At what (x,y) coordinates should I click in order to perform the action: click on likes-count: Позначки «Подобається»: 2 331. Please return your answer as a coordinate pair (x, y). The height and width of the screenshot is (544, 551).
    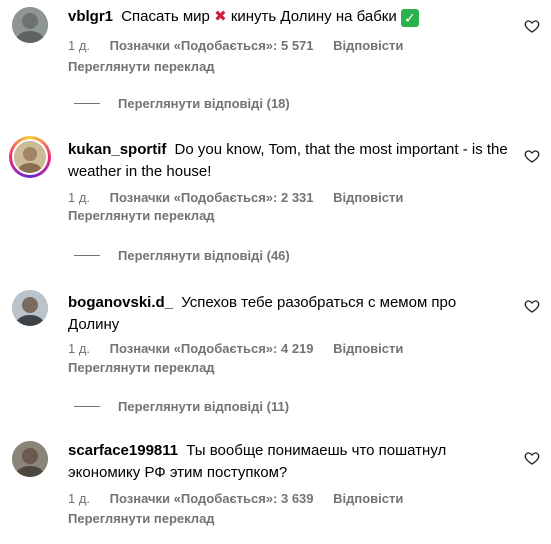
    Looking at the image, I should click on (212, 197).